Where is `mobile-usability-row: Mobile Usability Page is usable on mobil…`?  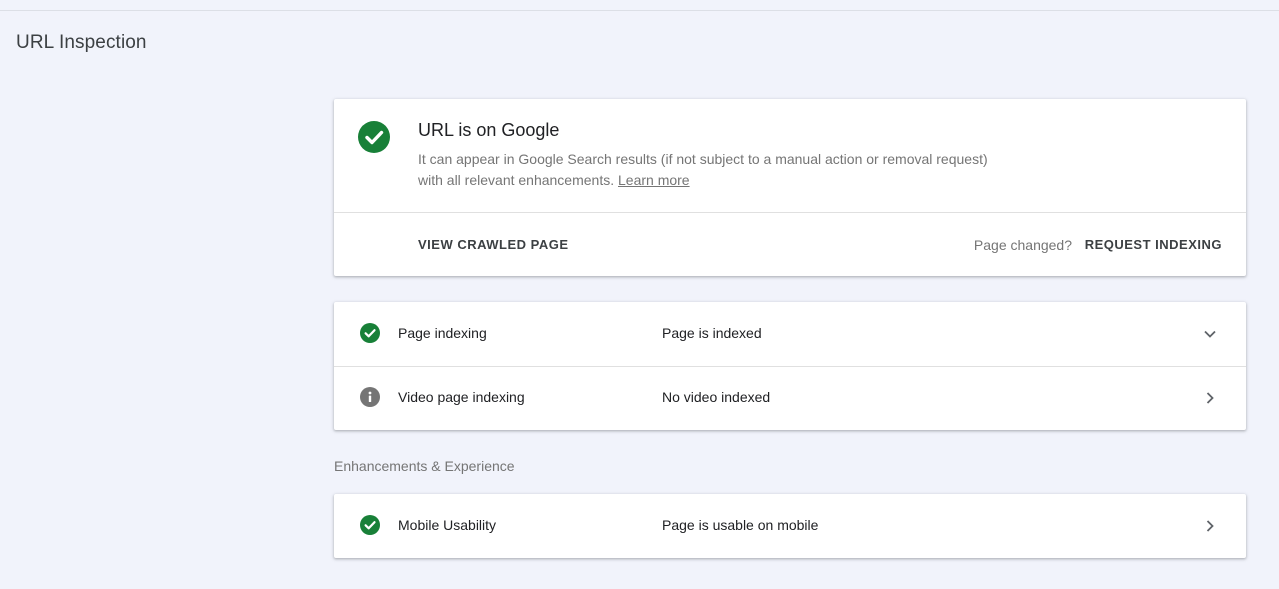 mobile-usability-row: Mobile Usability Page is usable on mobil… is located at coordinates (790, 526).